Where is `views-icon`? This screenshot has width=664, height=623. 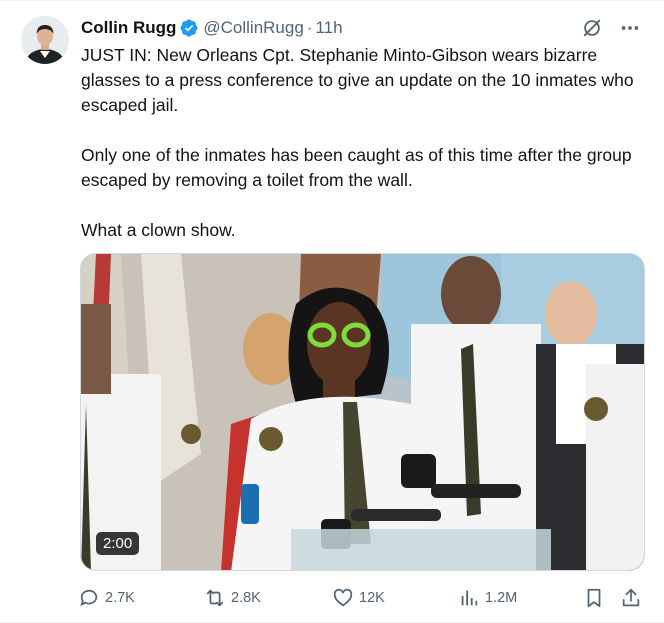 views-icon is located at coordinates (469, 598).